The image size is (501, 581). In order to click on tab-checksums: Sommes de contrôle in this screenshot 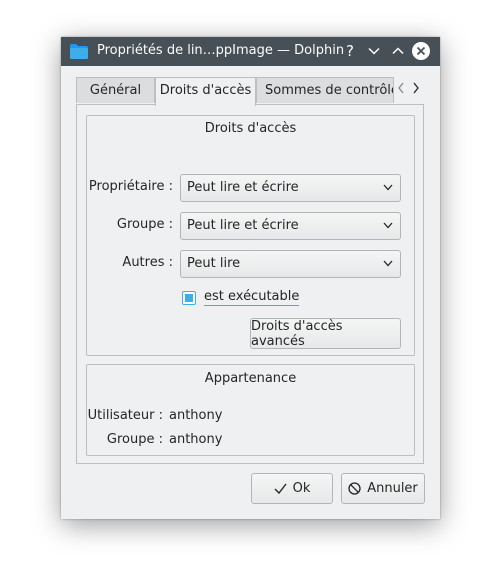, I will do `click(325, 90)`.